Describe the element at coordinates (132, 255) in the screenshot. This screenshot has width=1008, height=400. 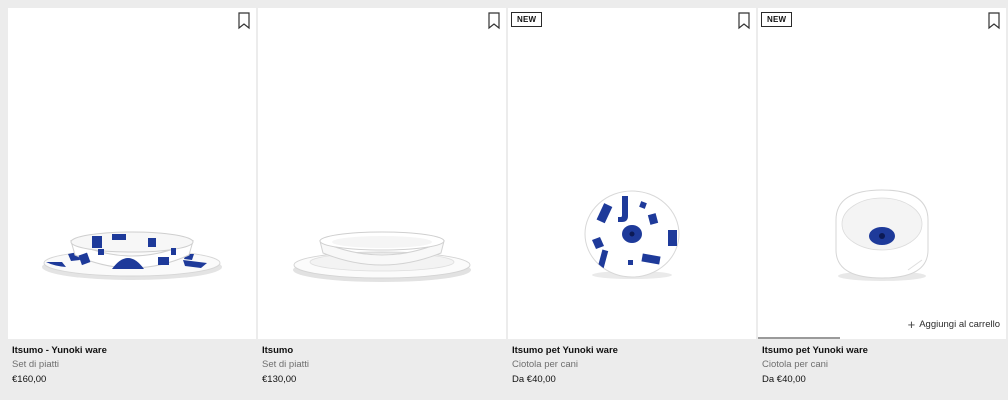
I see `plate-set-patterned-image` at that location.